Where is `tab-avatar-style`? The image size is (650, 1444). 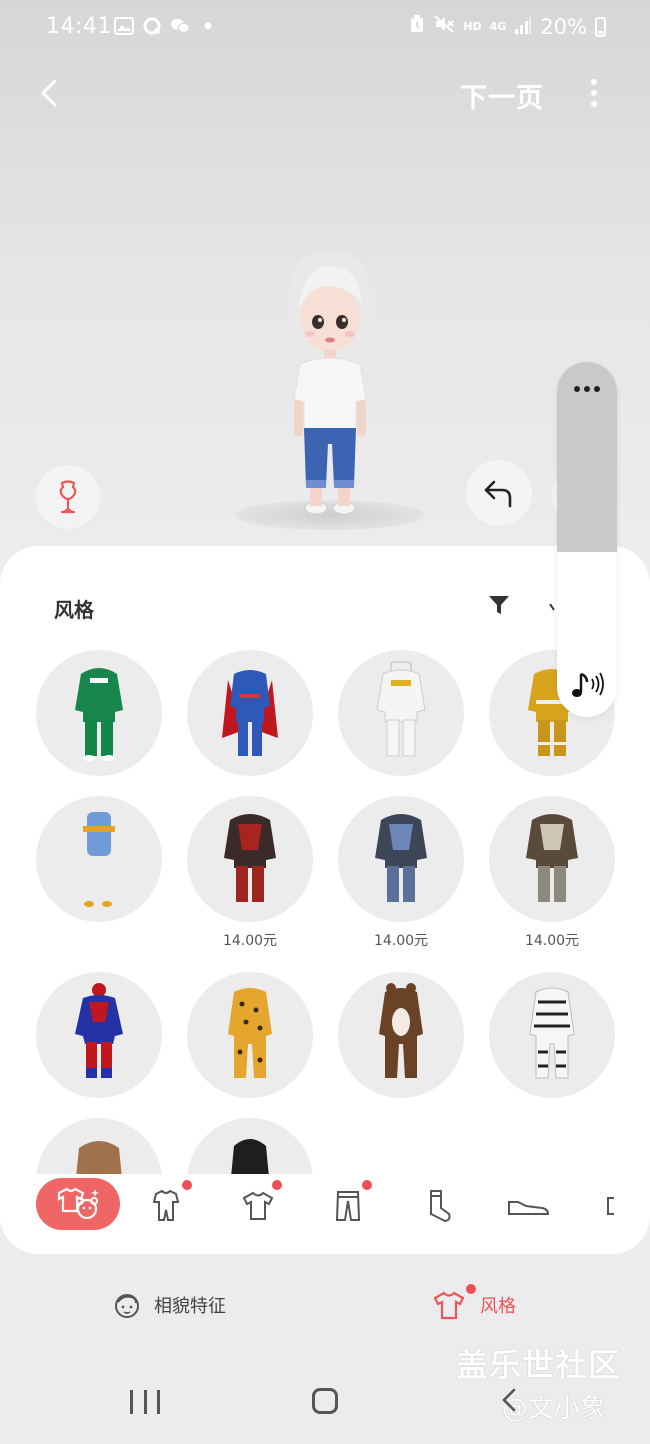 tab-avatar-style is located at coordinates (78, 1204).